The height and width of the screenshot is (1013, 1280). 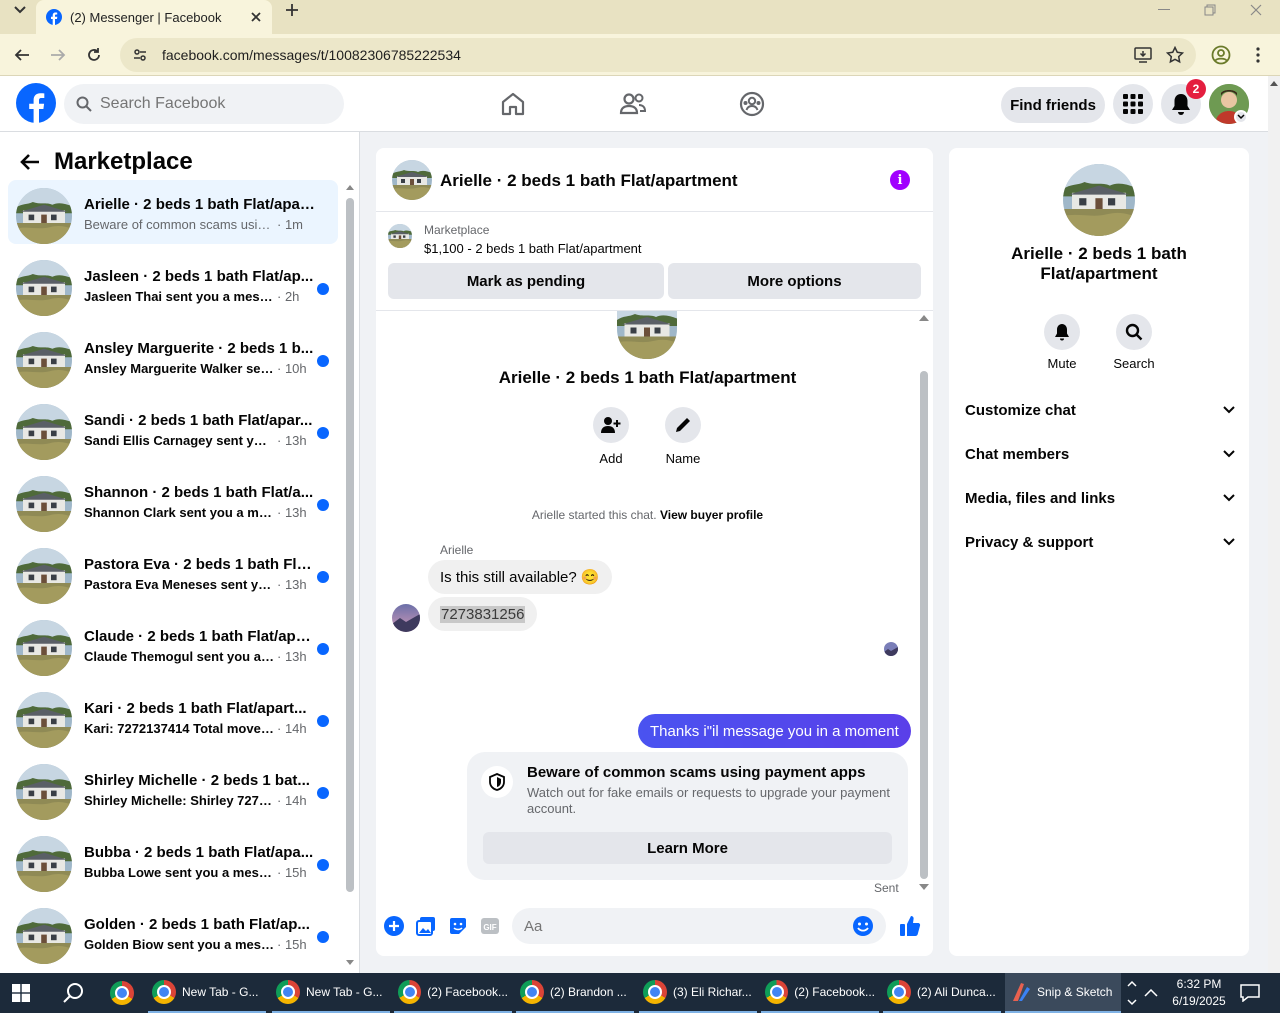 What do you see at coordinates (533, 248) in the screenshot?
I see `listing-price-title: $1,100 - 2 beds 1 bath Flat/apartment` at bounding box center [533, 248].